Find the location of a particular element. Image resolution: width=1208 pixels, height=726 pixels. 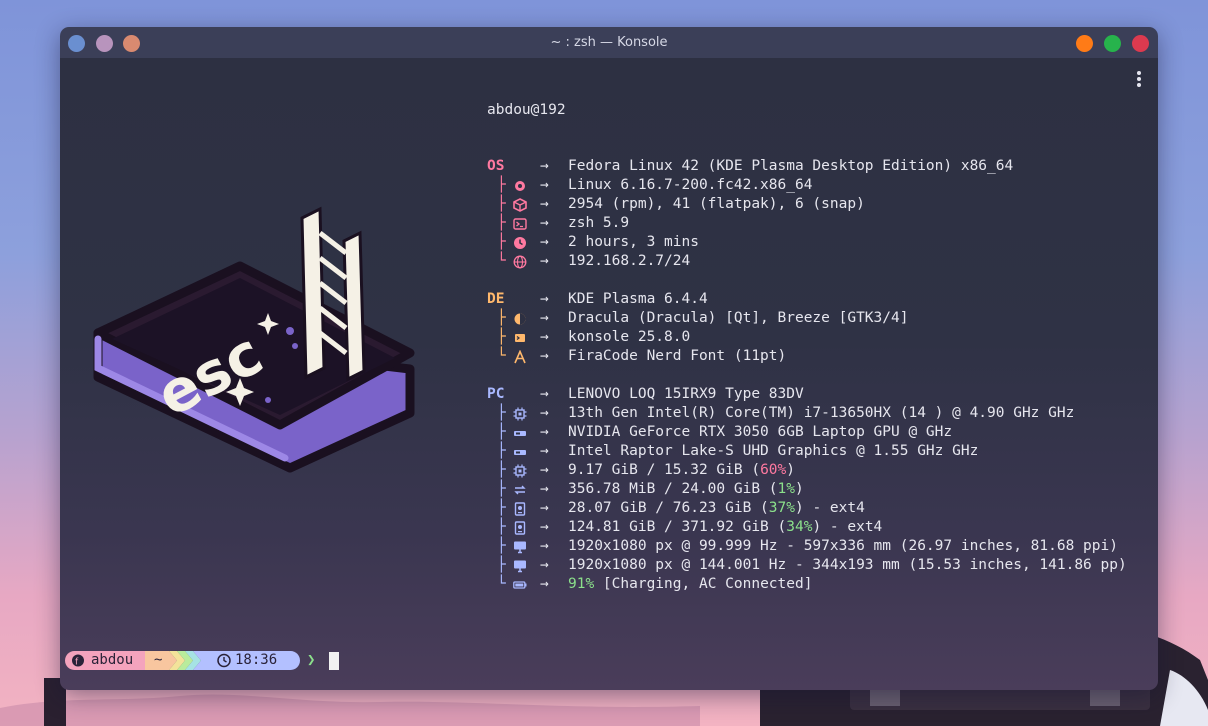

fetch-value: 28.07 GiB / 76.23 GiB (37%) - ext4 is located at coordinates (716, 508).